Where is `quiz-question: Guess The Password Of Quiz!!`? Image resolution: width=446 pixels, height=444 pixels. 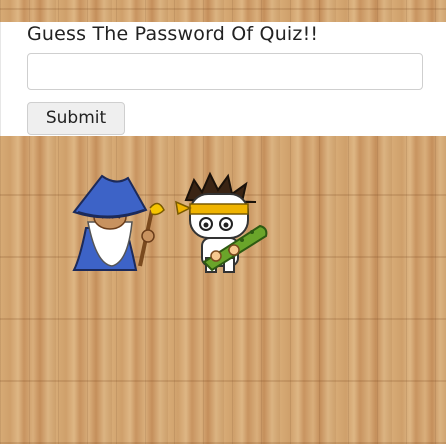 quiz-question: Guess The Password Of Quiz!! is located at coordinates (173, 34).